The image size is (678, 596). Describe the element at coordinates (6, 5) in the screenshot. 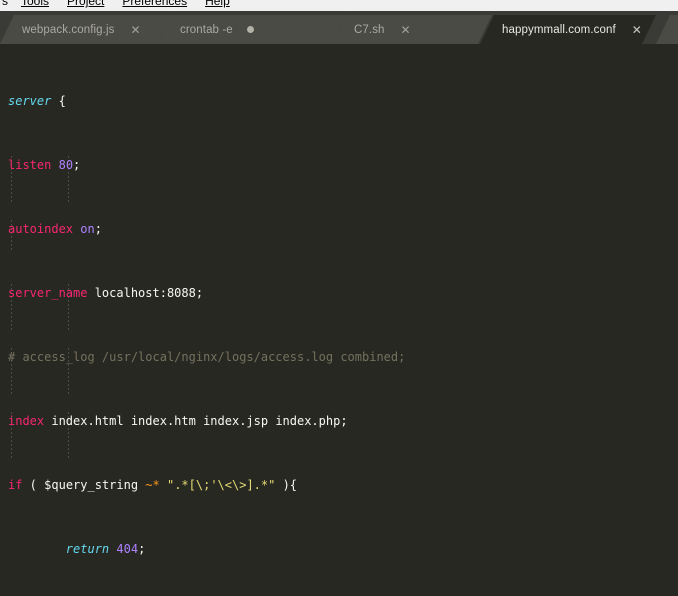

I see `menu-item-partial: s` at that location.